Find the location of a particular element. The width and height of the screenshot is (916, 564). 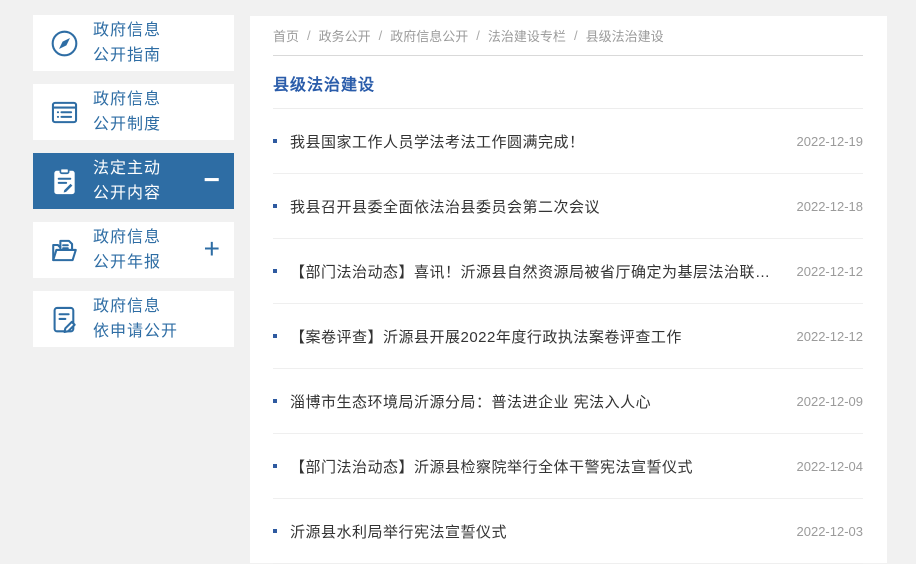

breadcrumb-item: 首页 is located at coordinates (286, 35).